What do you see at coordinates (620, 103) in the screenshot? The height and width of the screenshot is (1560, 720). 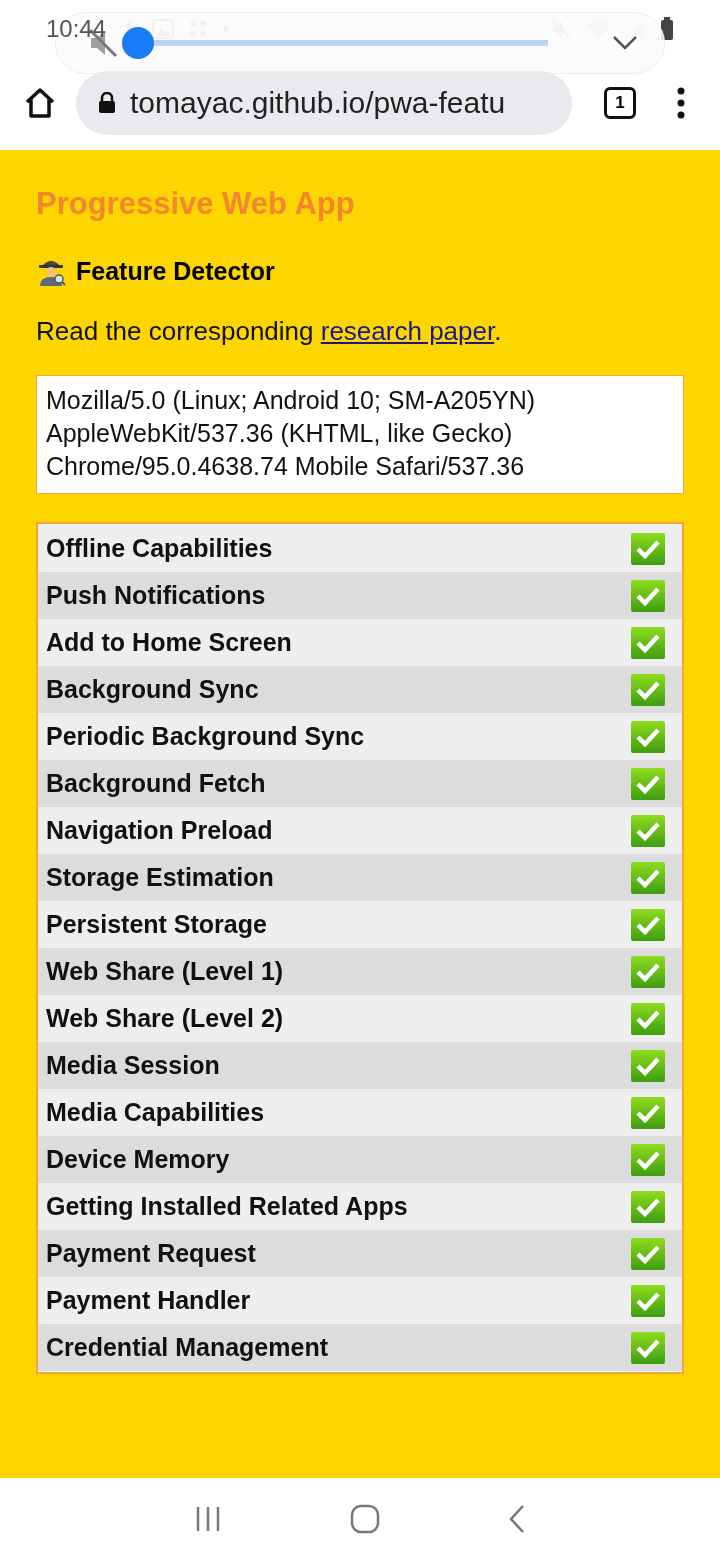 I see `tab-count-button: 1` at bounding box center [620, 103].